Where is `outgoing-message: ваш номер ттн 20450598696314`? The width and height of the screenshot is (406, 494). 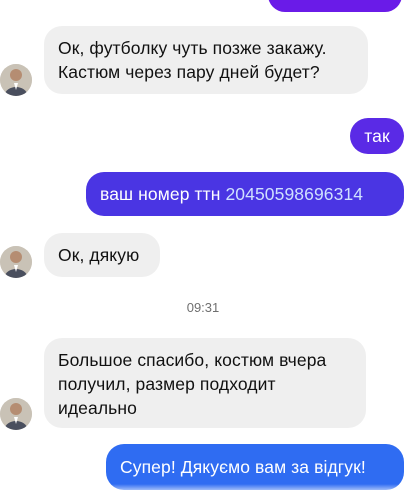
outgoing-message: ваш номер ттн 20450598696314 is located at coordinates (245, 194).